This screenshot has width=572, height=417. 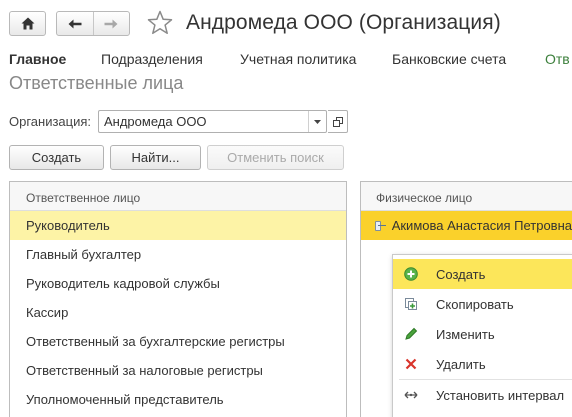 I want to click on organization-open-button, so click(x=338, y=121).